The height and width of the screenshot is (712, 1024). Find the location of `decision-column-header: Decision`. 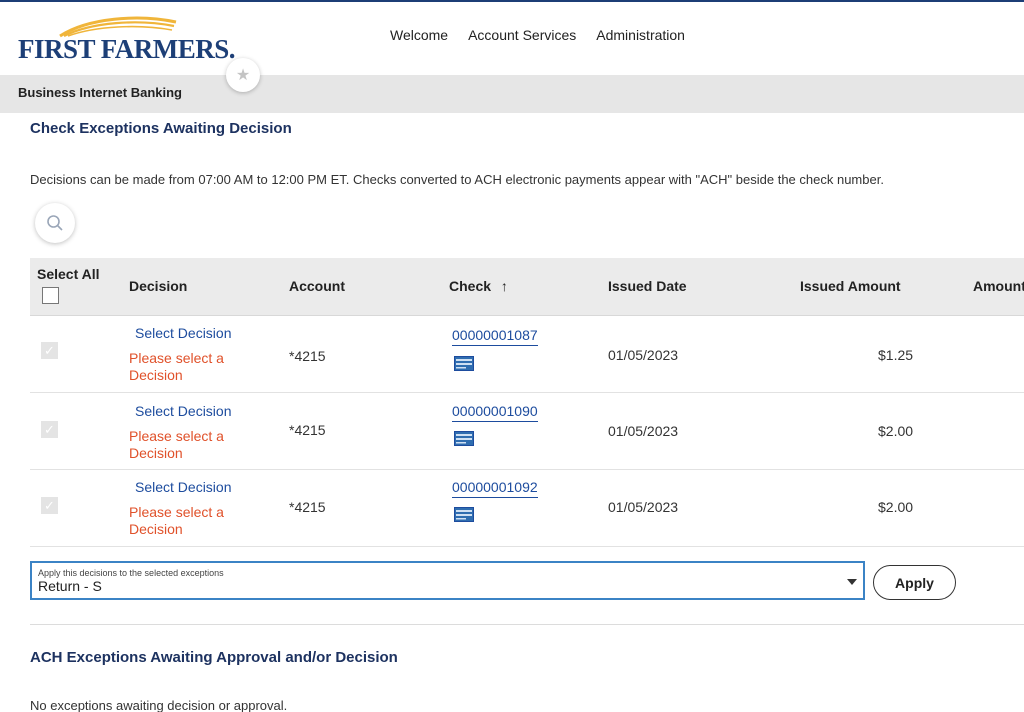

decision-column-header: Decision is located at coordinates (158, 286).